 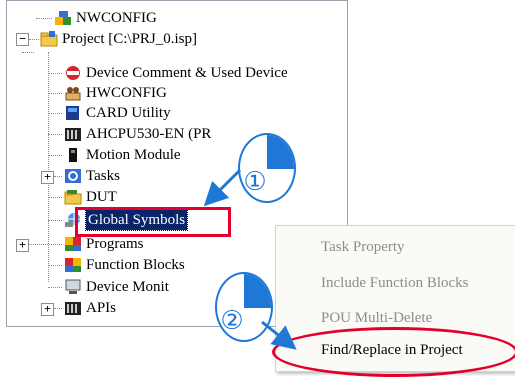 What do you see at coordinates (73, 113) in the screenshot?
I see `card-utility-icon` at bounding box center [73, 113].